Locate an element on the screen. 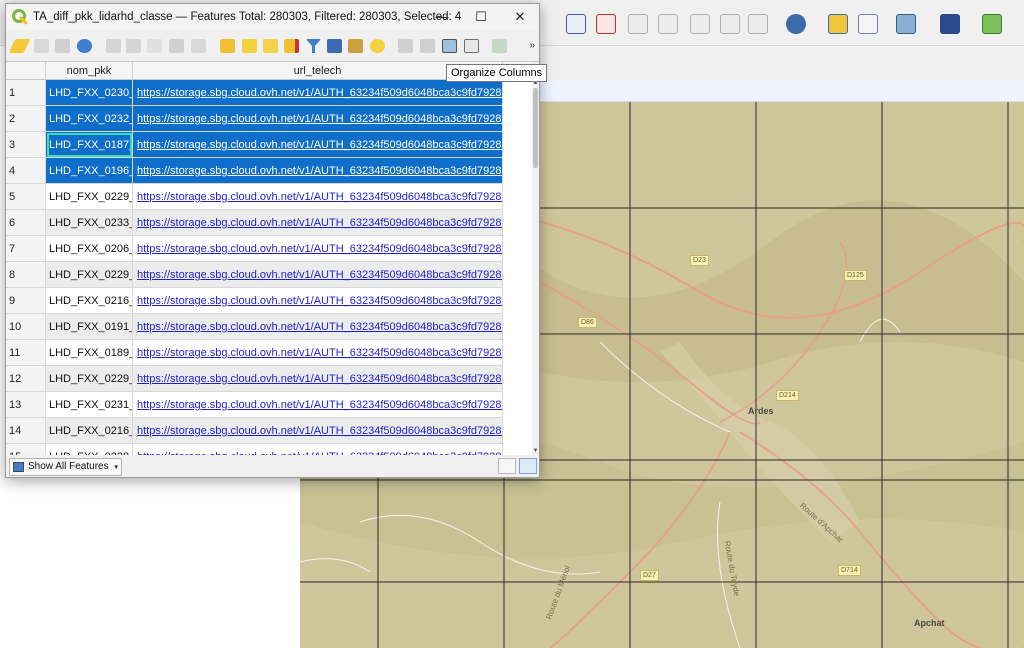 Image resolution: width=1024 pixels, height=648 pixels. label-change-icon is located at coordinates (700, 24).